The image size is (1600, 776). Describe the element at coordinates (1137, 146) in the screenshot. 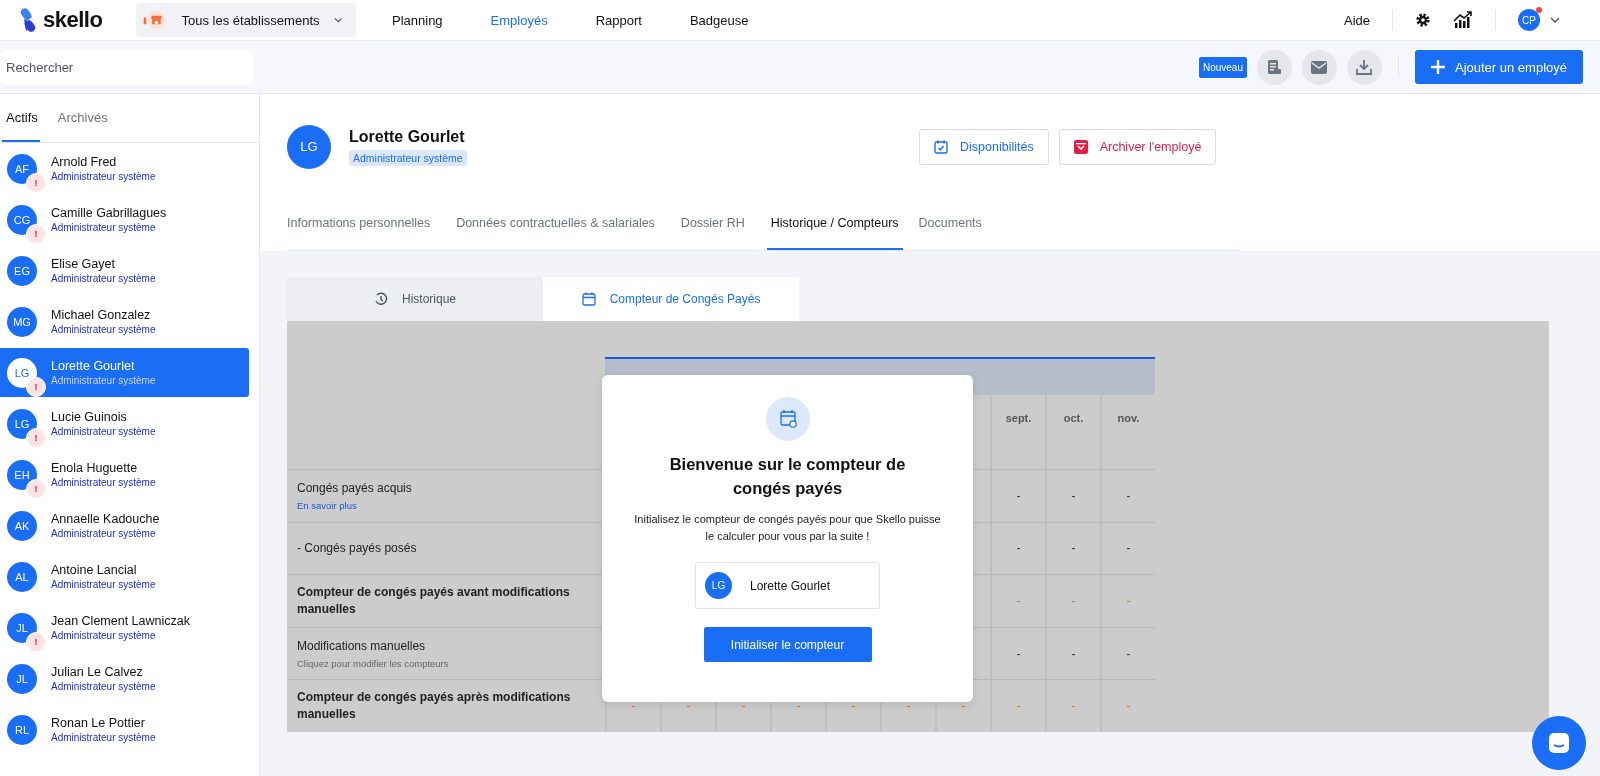

I see `archive-button: Archiver l'employé` at that location.